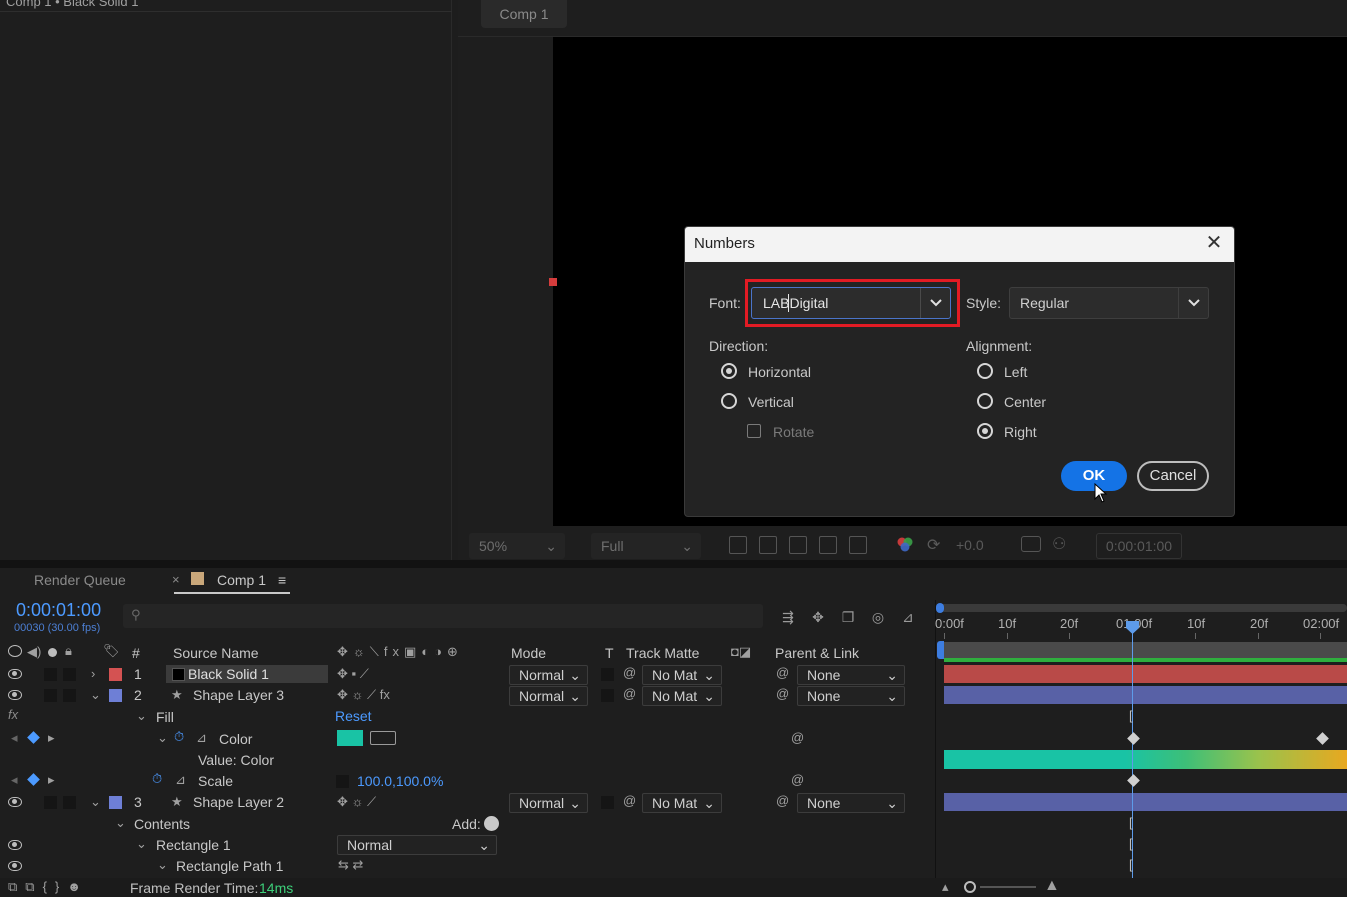 The height and width of the screenshot is (897, 1347). What do you see at coordinates (754, 431) in the screenshot?
I see `rotate-checkbox` at bounding box center [754, 431].